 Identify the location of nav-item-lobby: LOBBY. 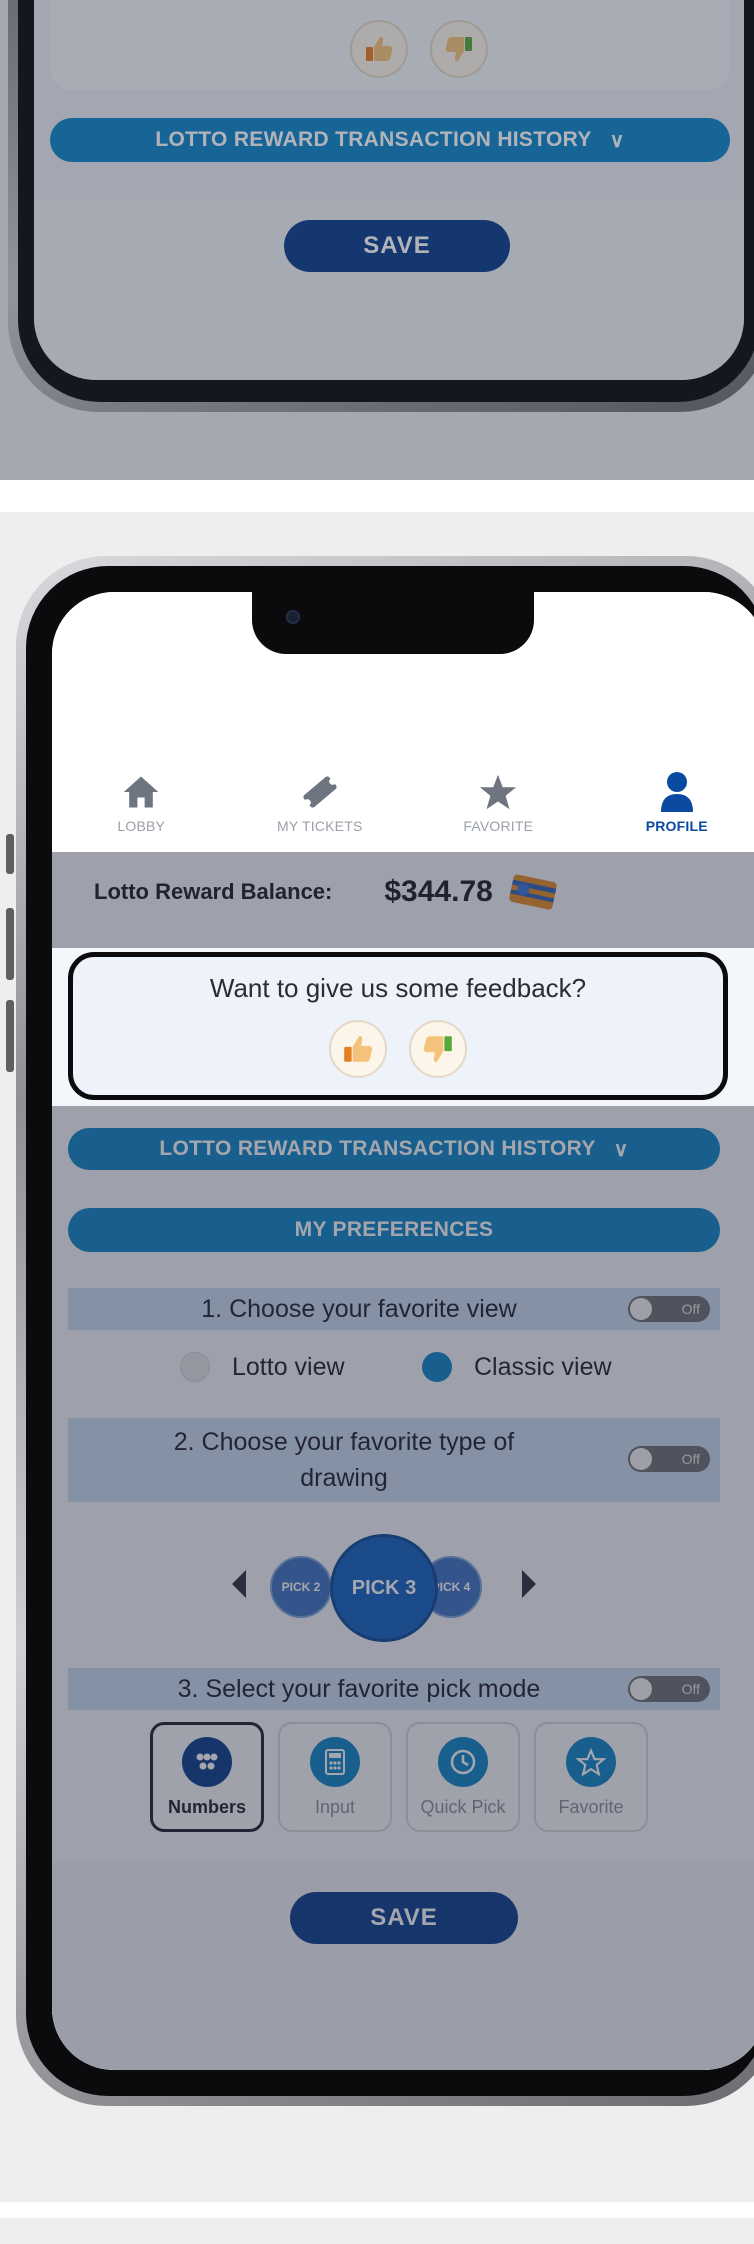
(141, 803).